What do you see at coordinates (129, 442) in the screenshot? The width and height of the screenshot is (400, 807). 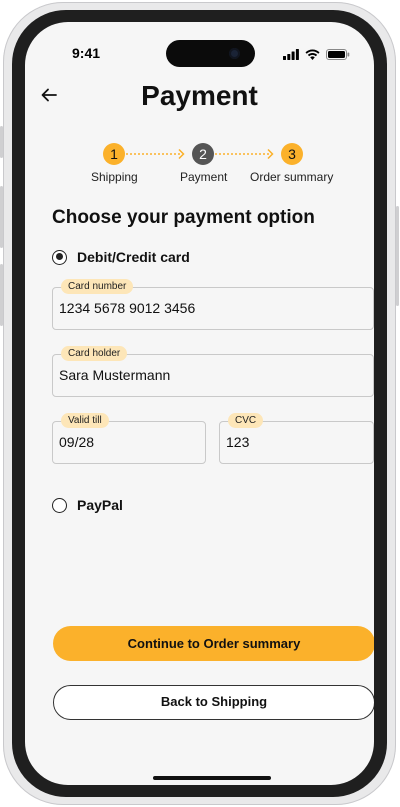 I see `valid-till-input` at bounding box center [129, 442].